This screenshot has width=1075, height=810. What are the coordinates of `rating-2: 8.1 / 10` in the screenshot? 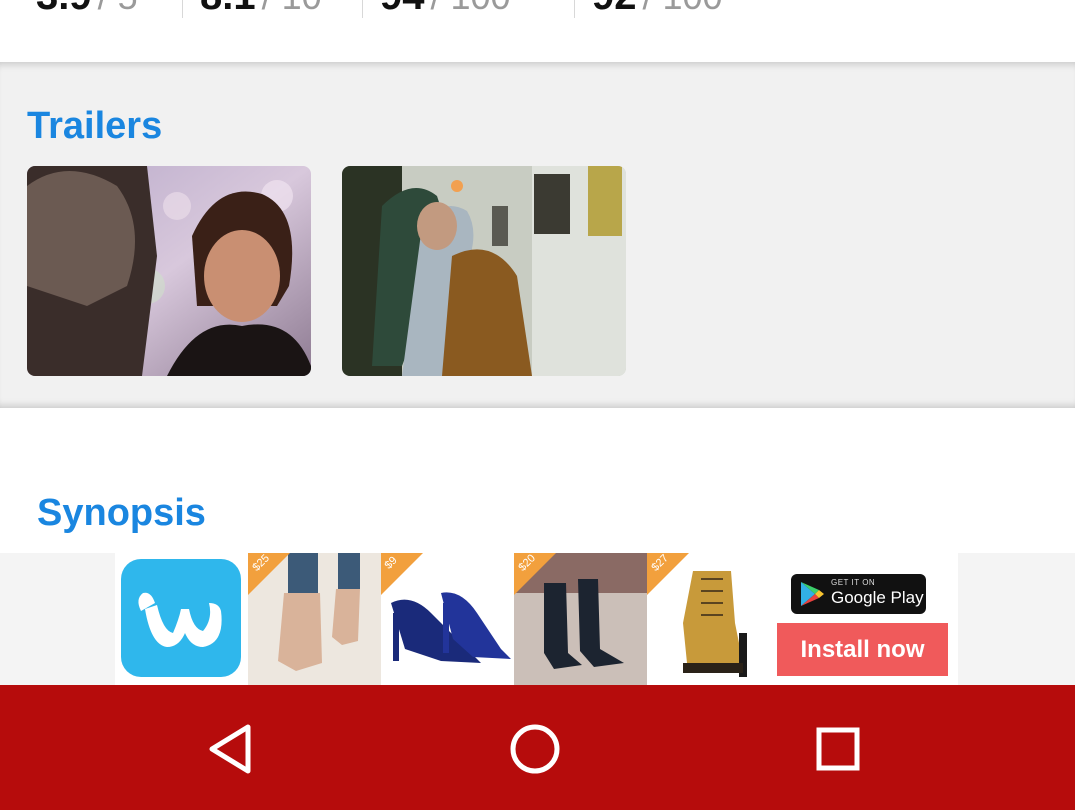 It's located at (261, 9).